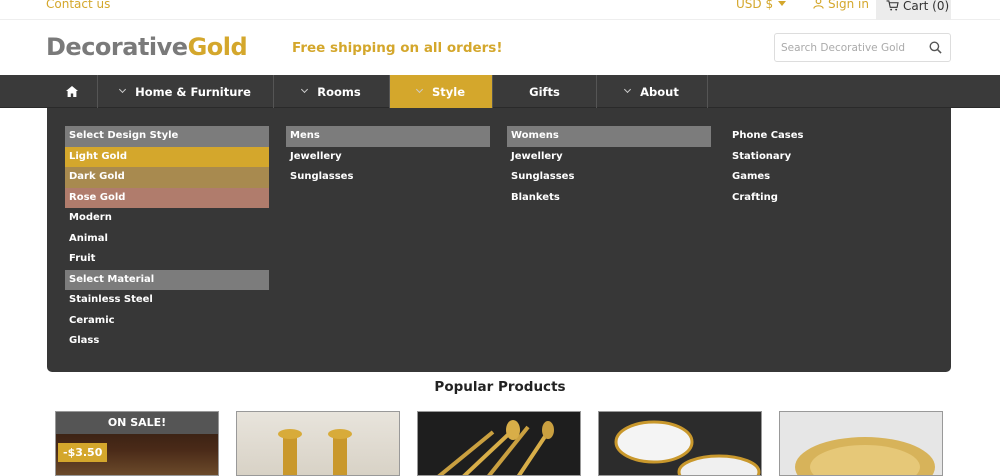 The image size is (1000, 476). What do you see at coordinates (500, 10) in the screenshot?
I see `top-utility-bar: Contact us USD $ Sign in Cart (0)` at bounding box center [500, 10].